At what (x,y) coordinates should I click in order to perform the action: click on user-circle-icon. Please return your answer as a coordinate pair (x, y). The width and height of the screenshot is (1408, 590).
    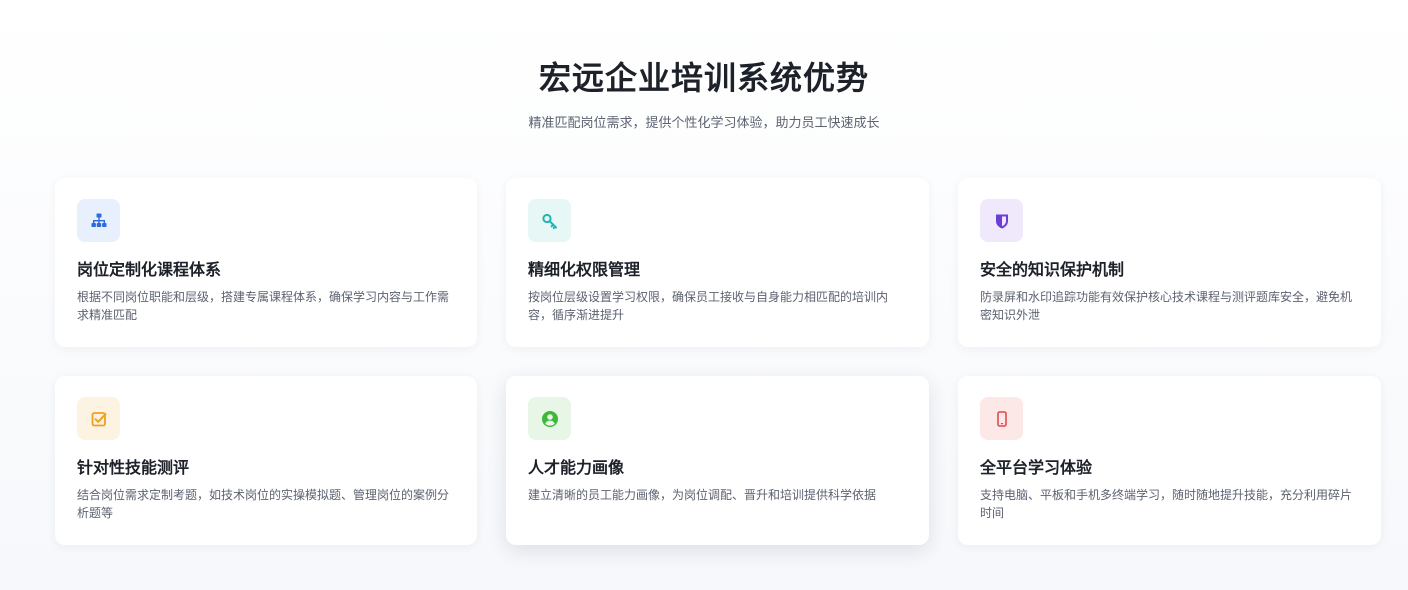
    Looking at the image, I should click on (550, 419).